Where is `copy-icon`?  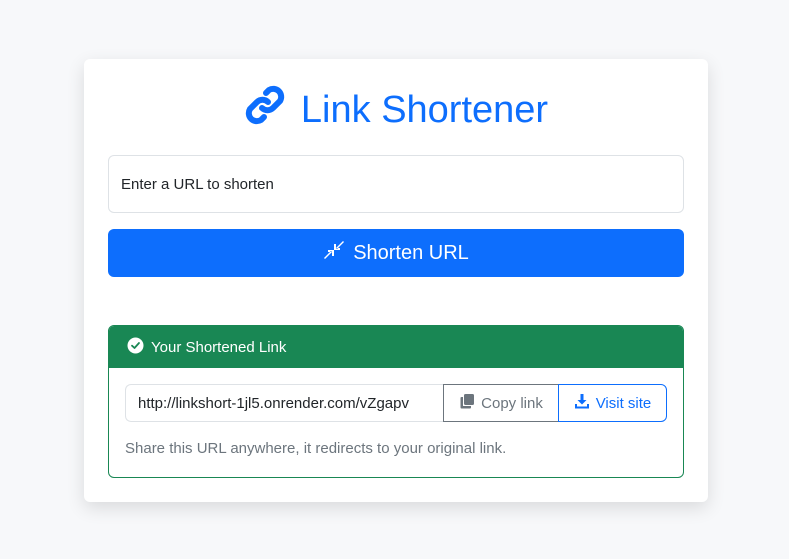
copy-icon is located at coordinates (467, 403).